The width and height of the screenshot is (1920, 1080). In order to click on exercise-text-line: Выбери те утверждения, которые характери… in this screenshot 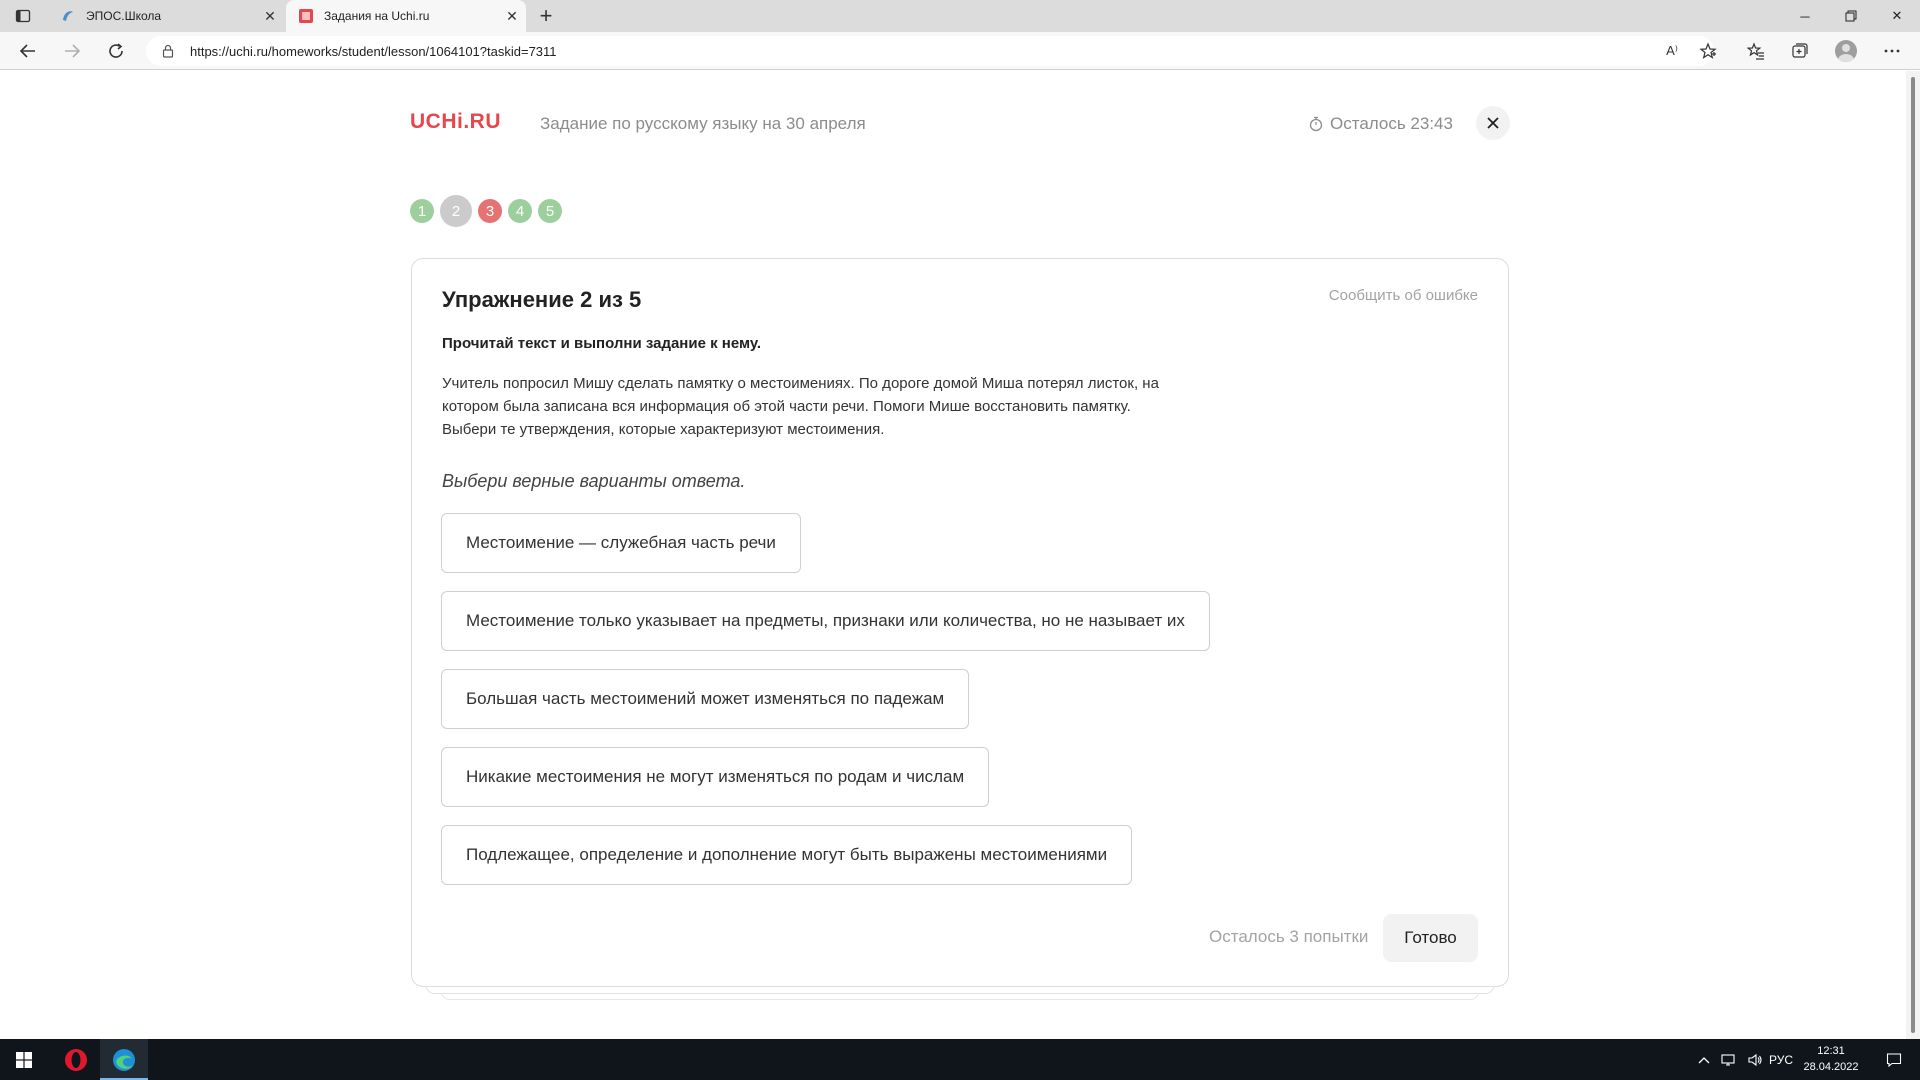, I will do `click(663, 429)`.